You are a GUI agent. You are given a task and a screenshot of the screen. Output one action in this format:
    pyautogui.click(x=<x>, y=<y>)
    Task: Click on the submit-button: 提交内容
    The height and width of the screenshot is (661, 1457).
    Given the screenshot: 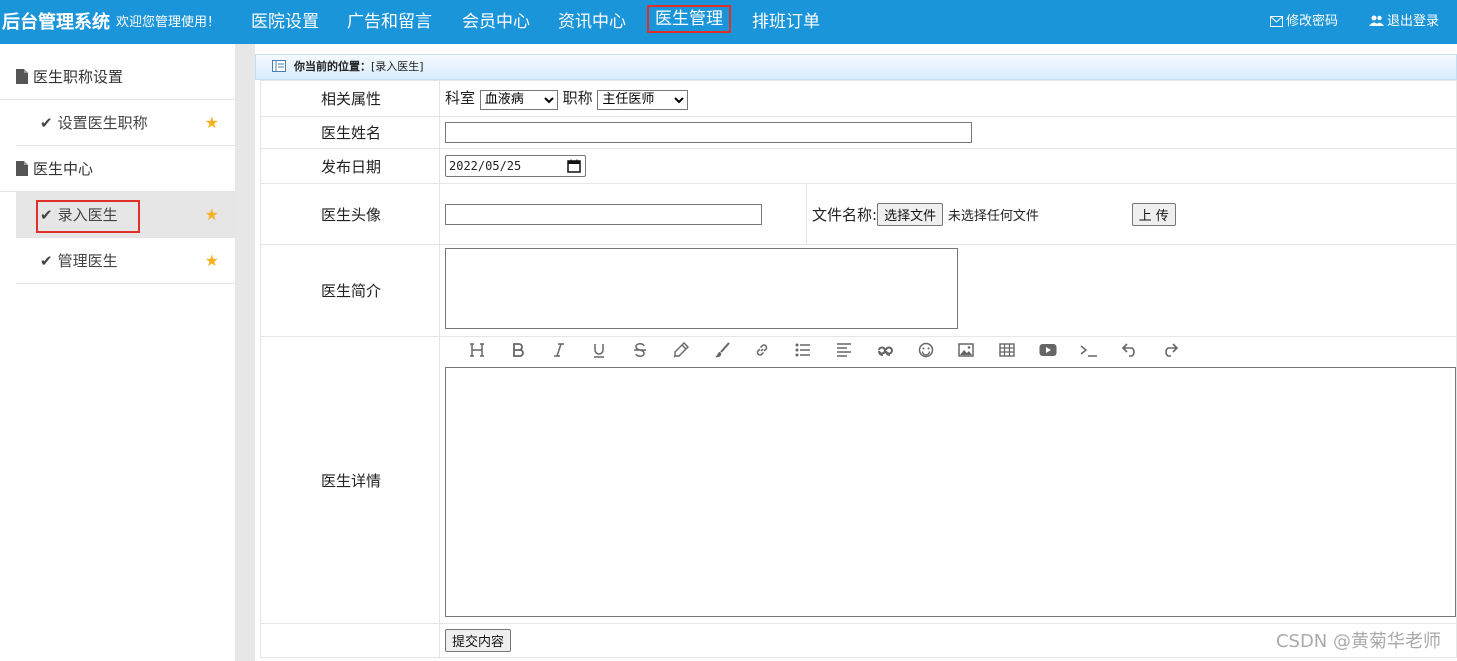 What is the action you would take?
    pyautogui.click(x=478, y=640)
    